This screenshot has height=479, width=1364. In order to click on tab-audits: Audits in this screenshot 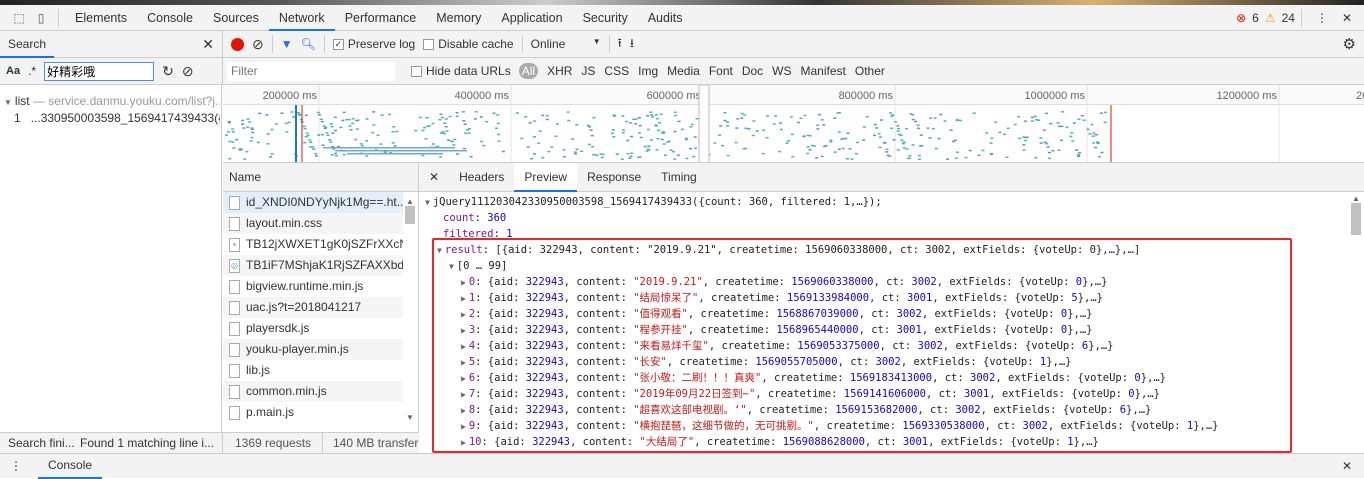, I will do `click(665, 18)`.